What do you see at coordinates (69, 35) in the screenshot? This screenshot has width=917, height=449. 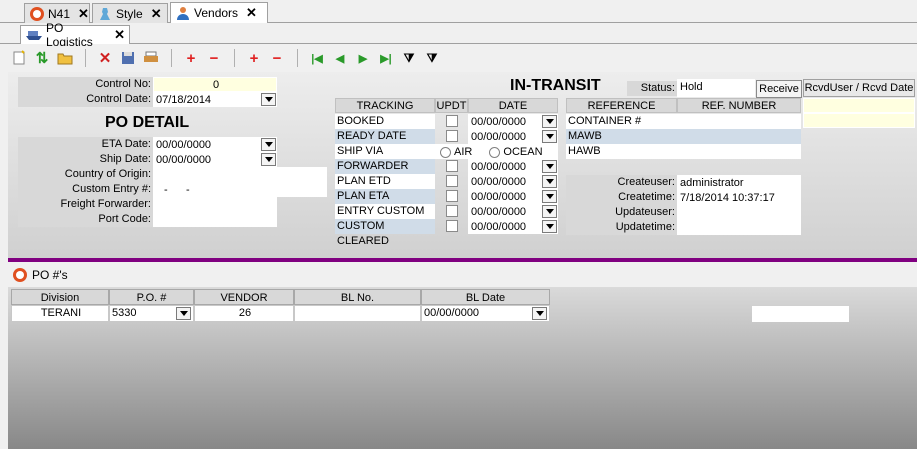 I see `tab-label: PO Logistics` at bounding box center [69, 35].